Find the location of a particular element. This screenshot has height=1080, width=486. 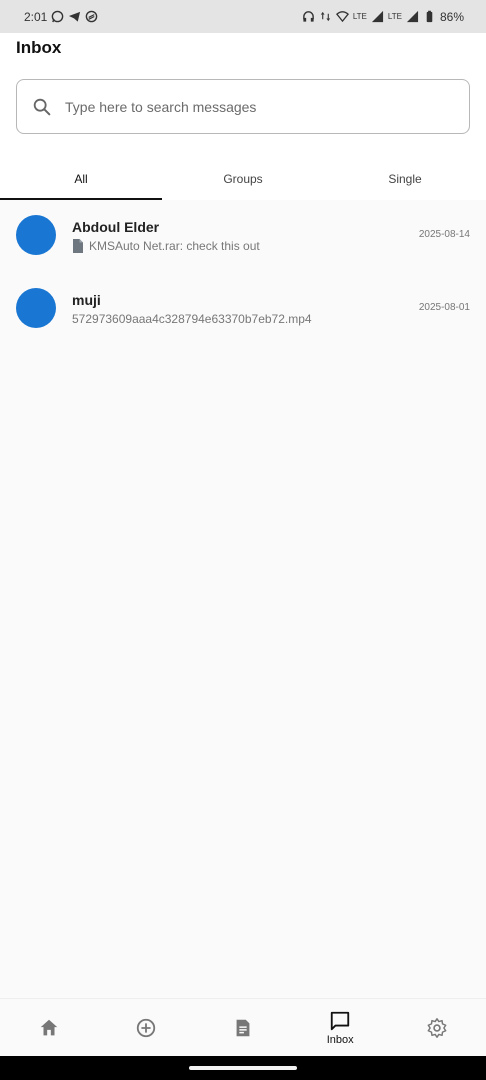

battery-percent: 86% is located at coordinates (451, 16).